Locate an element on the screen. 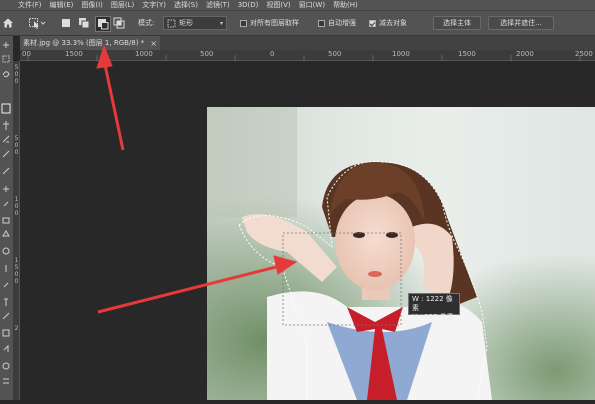 This screenshot has width=595, height=404. tools-panel is located at coordinates (6, 218).